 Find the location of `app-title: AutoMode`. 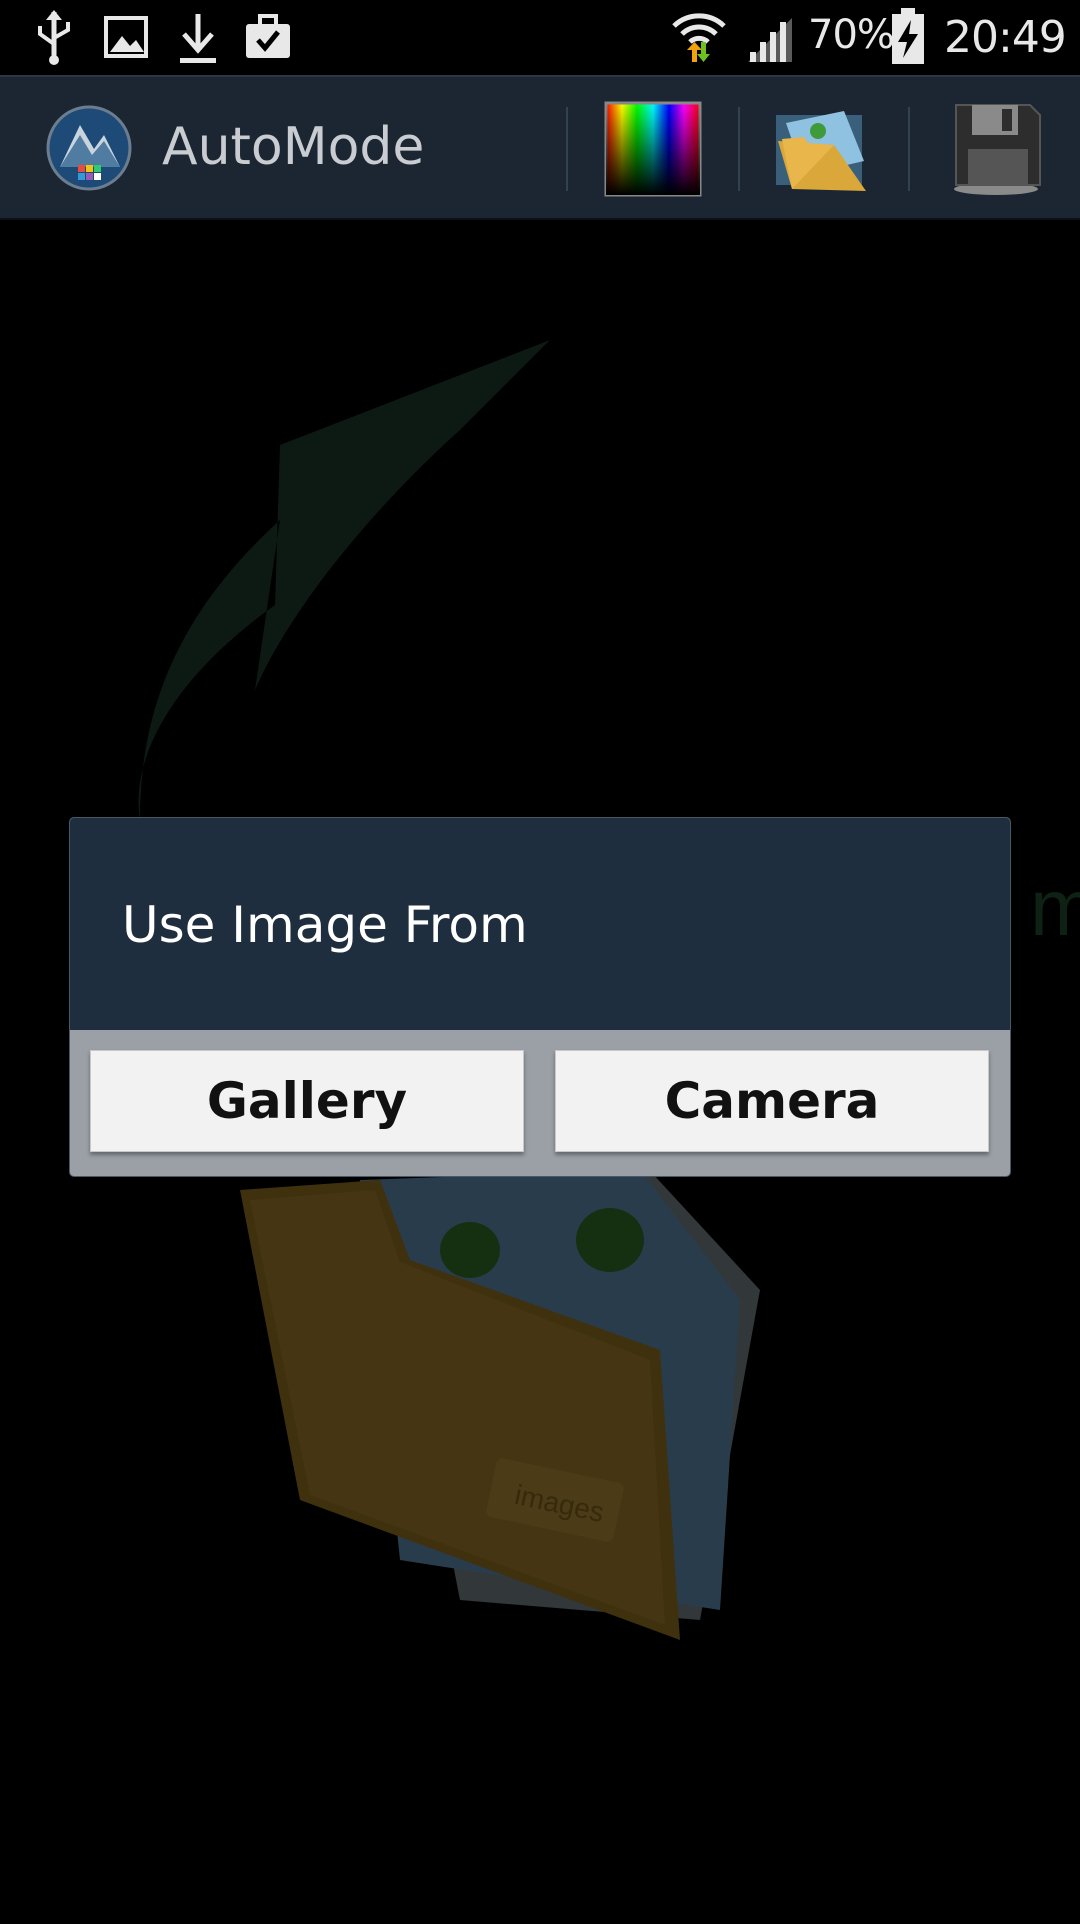

app-title: AutoMode is located at coordinates (293, 147).